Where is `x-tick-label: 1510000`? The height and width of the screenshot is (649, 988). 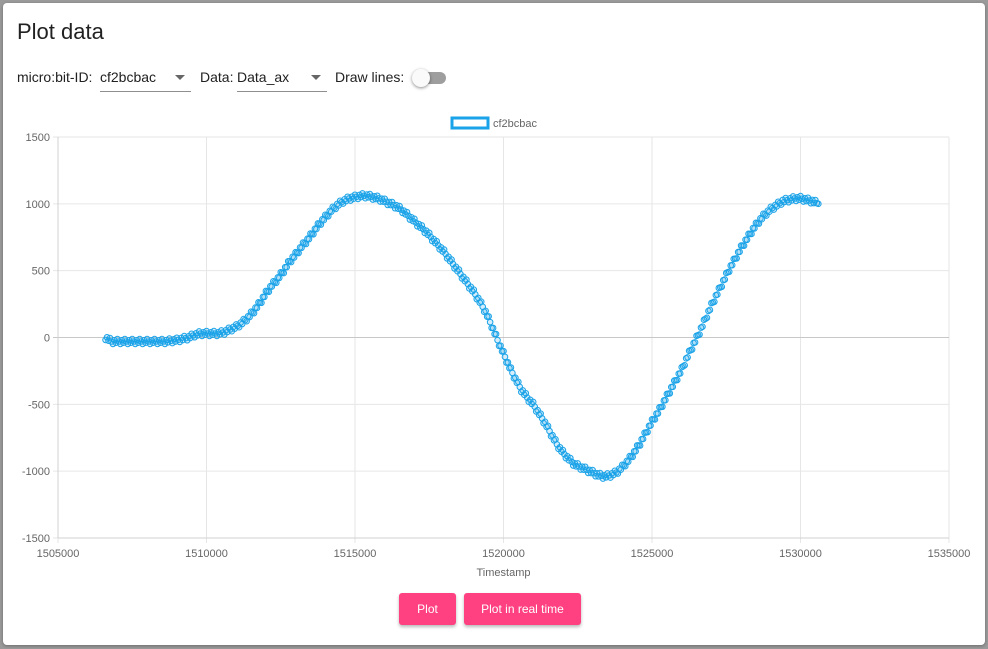
x-tick-label: 1510000 is located at coordinates (206, 554).